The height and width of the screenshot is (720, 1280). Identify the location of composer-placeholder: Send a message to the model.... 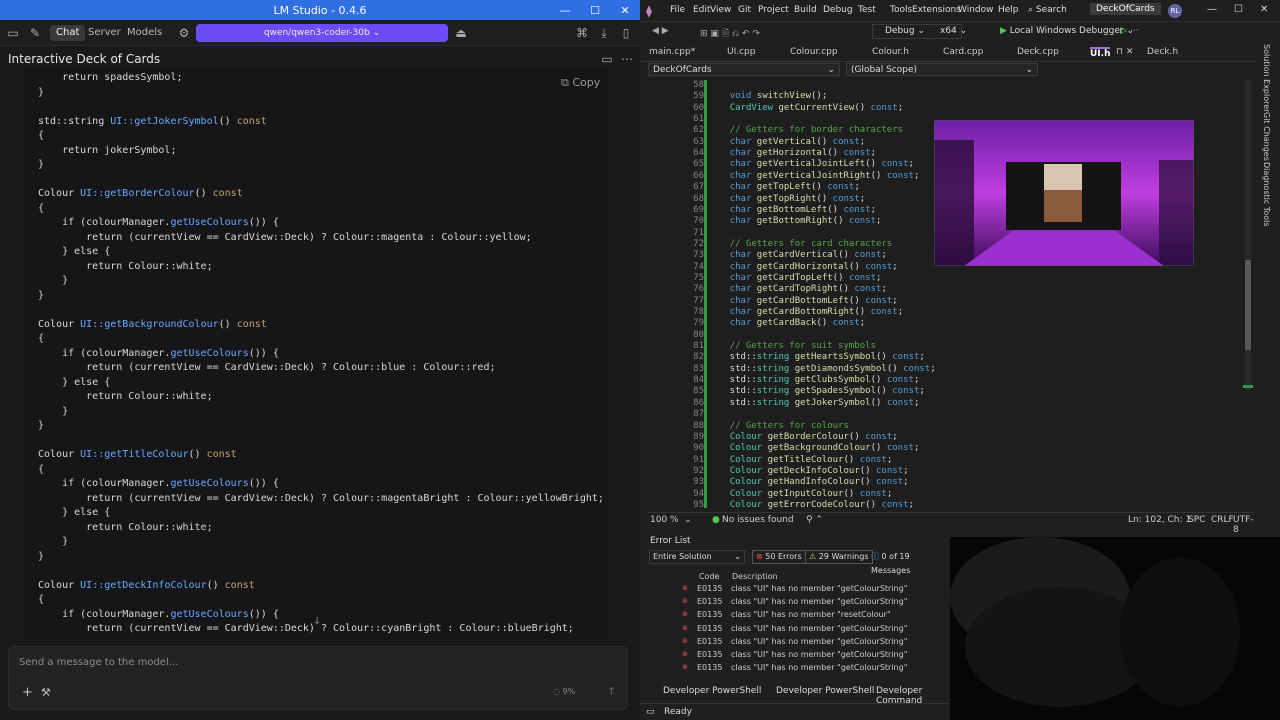
(98, 662).